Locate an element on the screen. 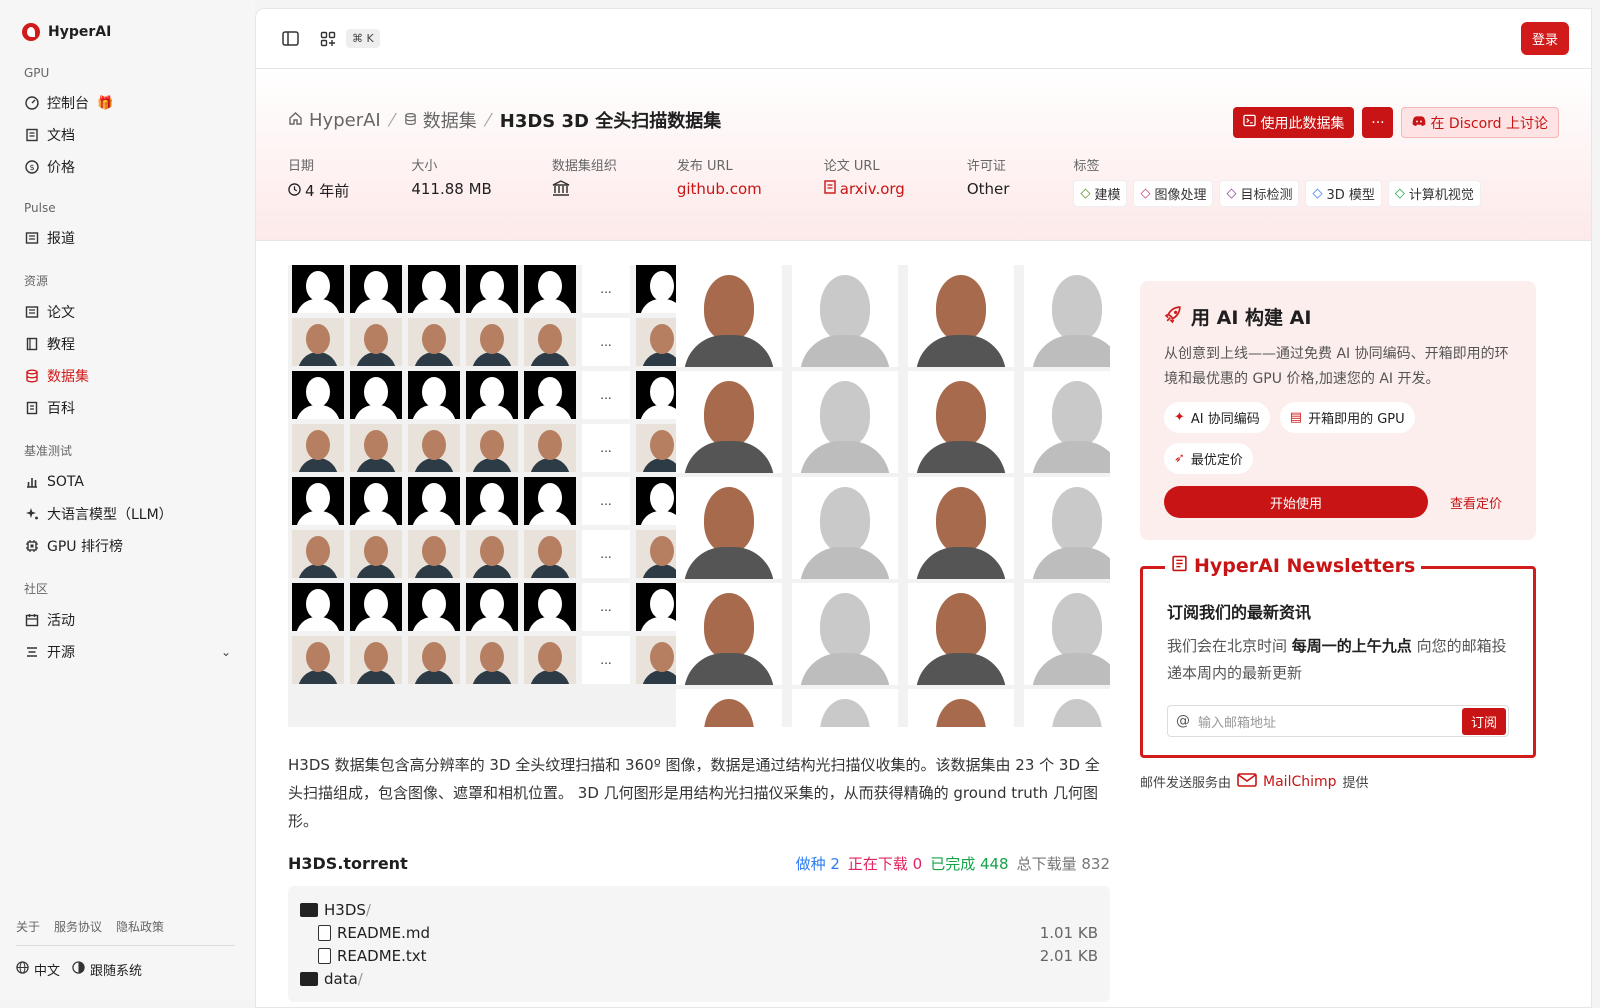  sidebar-item-label: SOTA is located at coordinates (65, 482).